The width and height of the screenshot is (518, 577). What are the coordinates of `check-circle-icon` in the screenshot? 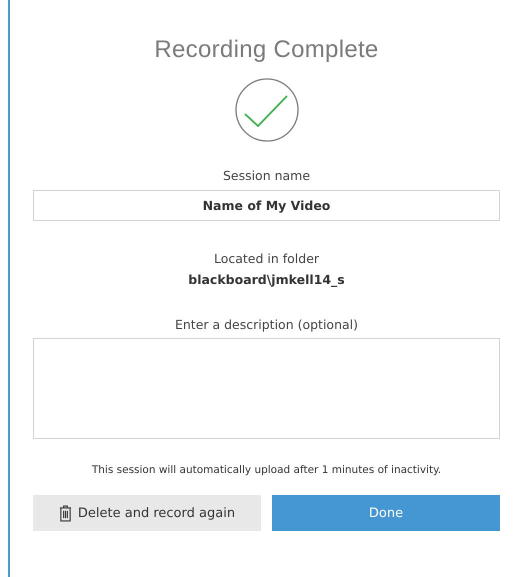 It's located at (266, 110).